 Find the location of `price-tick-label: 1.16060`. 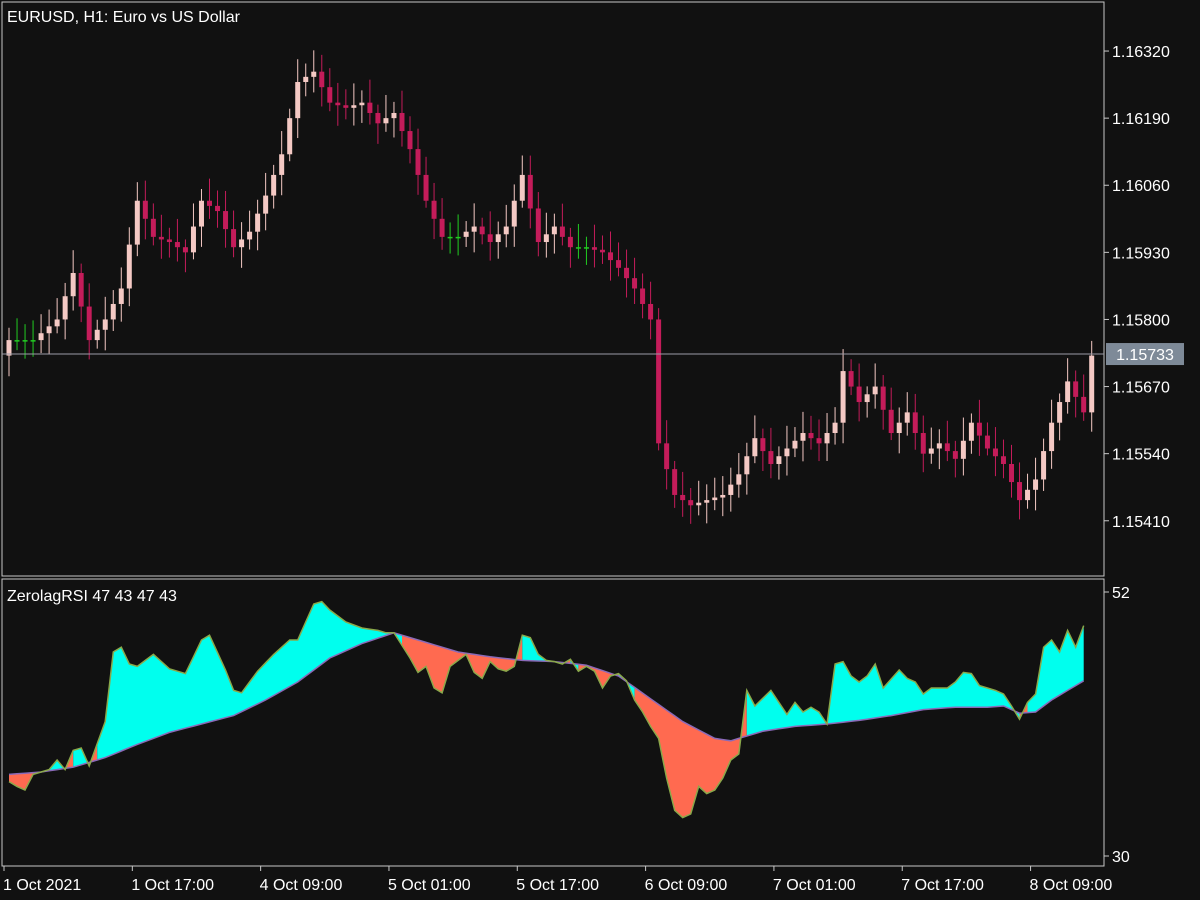

price-tick-label: 1.16060 is located at coordinates (1141, 186).